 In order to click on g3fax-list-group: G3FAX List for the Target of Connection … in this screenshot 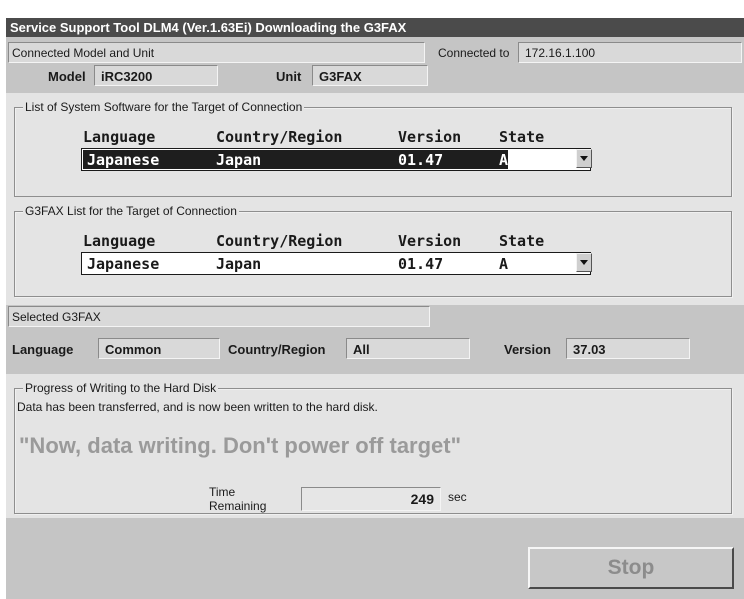, I will do `click(373, 250)`.